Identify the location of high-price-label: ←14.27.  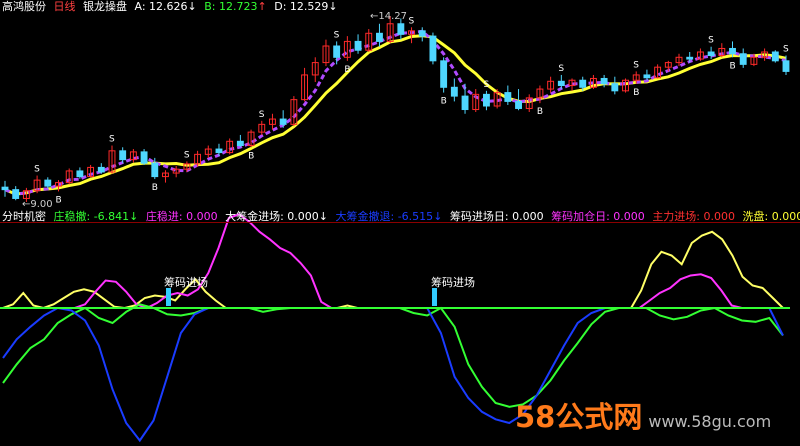
(388, 16).